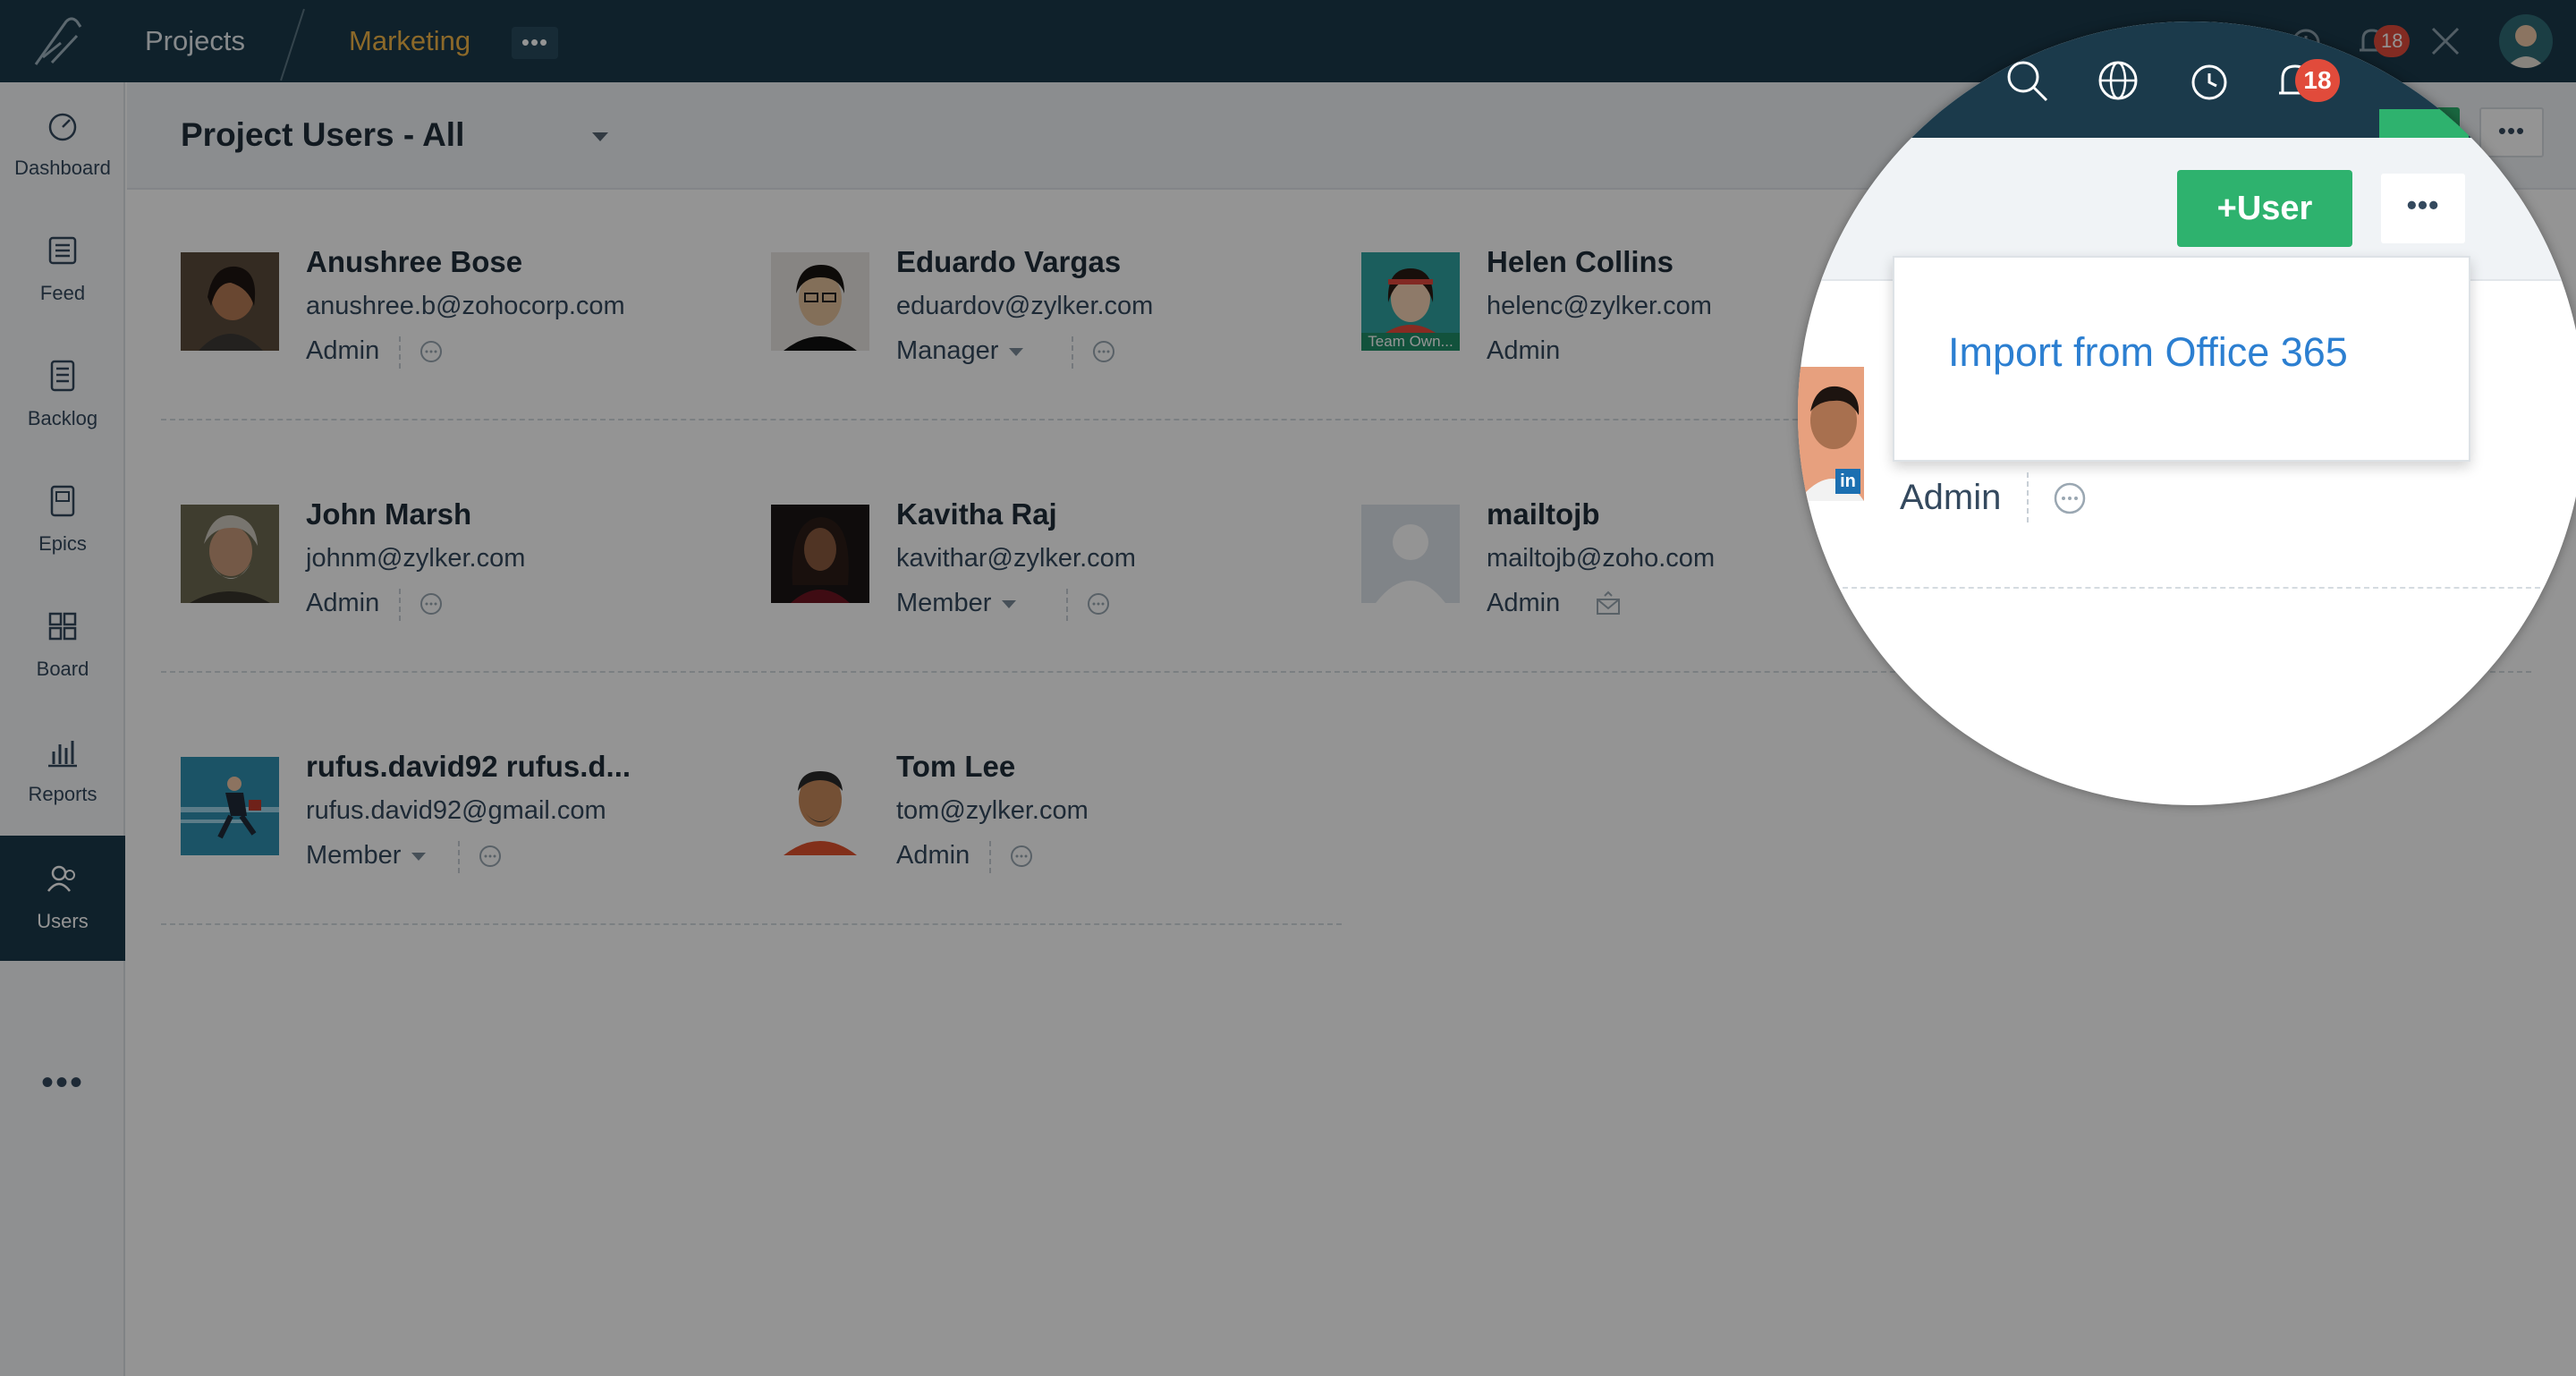 Image resolution: width=2576 pixels, height=1376 pixels. What do you see at coordinates (2264, 208) in the screenshot?
I see `add-user-button: +User` at bounding box center [2264, 208].